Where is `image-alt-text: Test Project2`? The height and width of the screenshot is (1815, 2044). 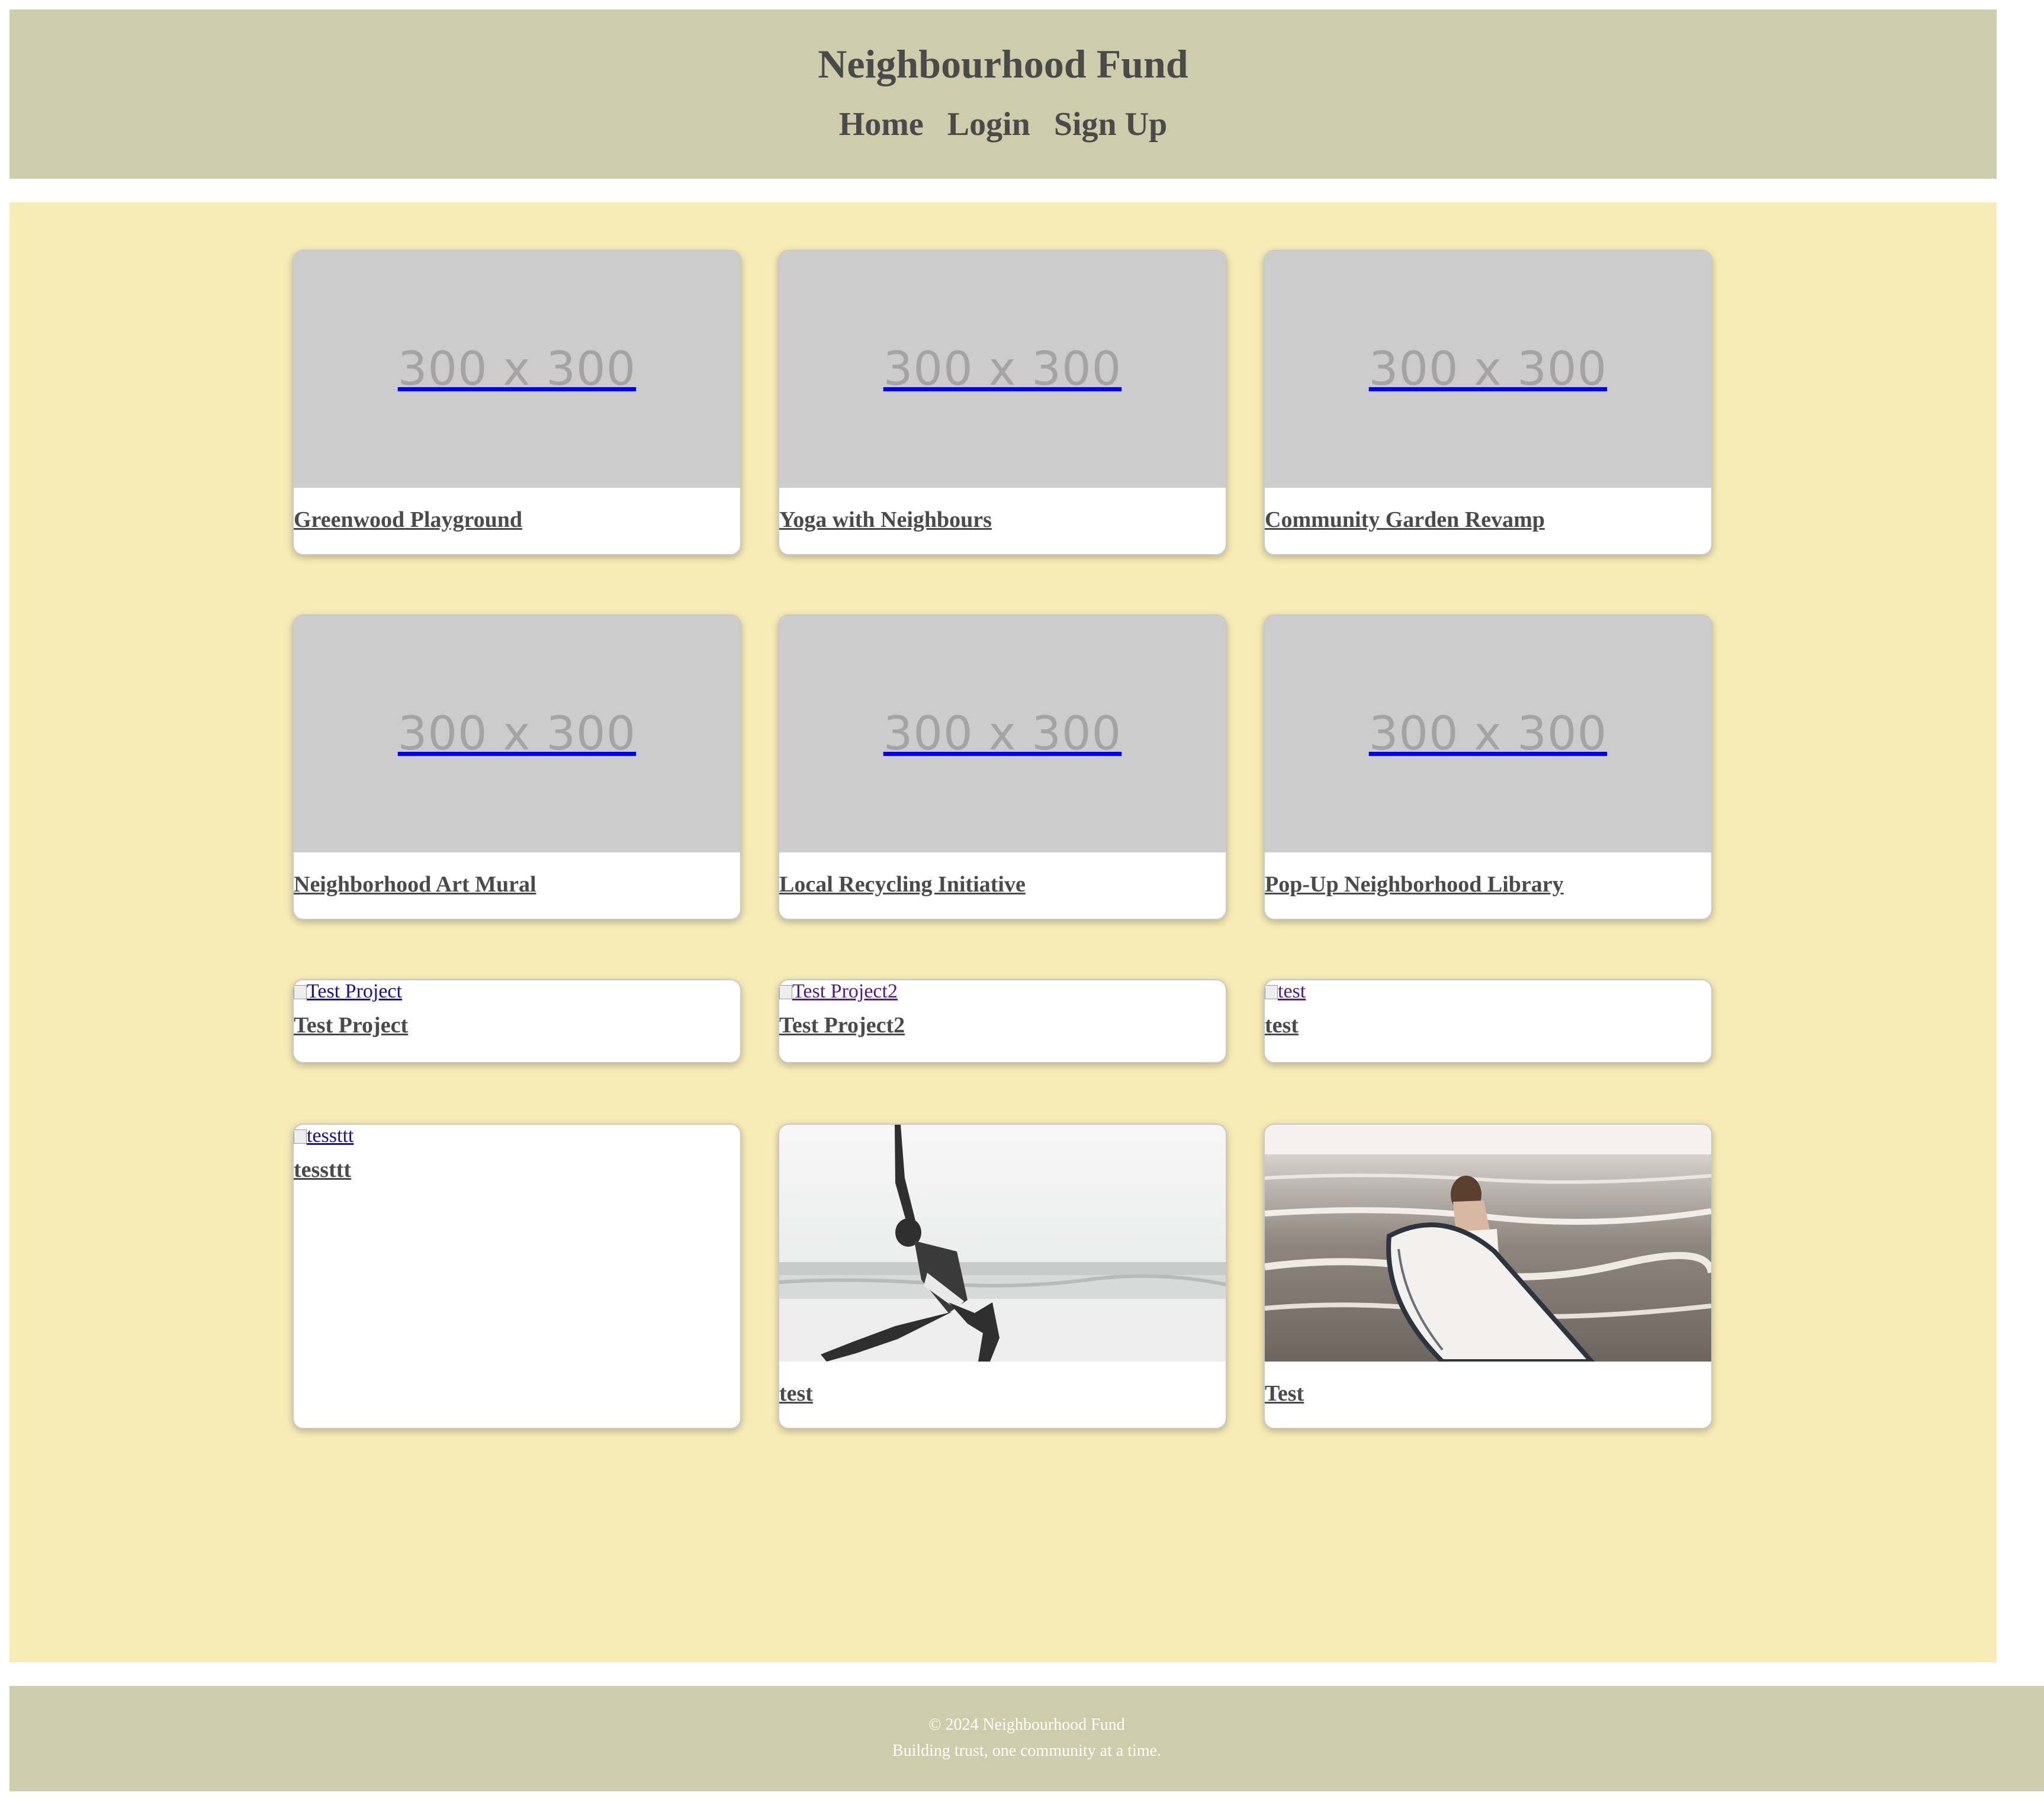 image-alt-text: Test Project2 is located at coordinates (845, 991).